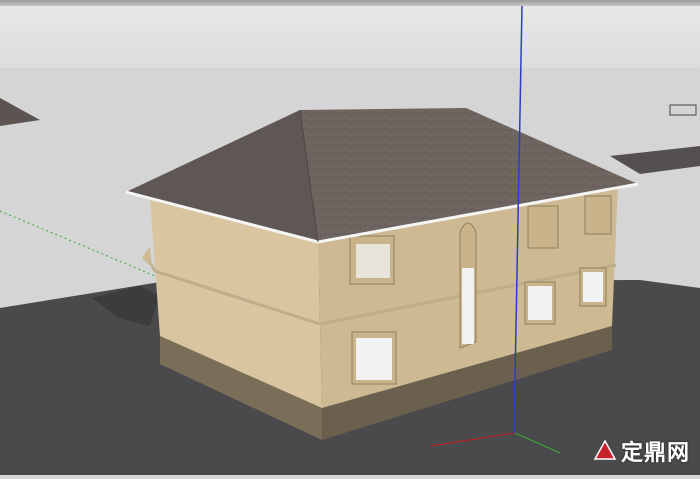  Describe the element at coordinates (605, 449) in the screenshot. I see `watermark-logo-icon` at that location.